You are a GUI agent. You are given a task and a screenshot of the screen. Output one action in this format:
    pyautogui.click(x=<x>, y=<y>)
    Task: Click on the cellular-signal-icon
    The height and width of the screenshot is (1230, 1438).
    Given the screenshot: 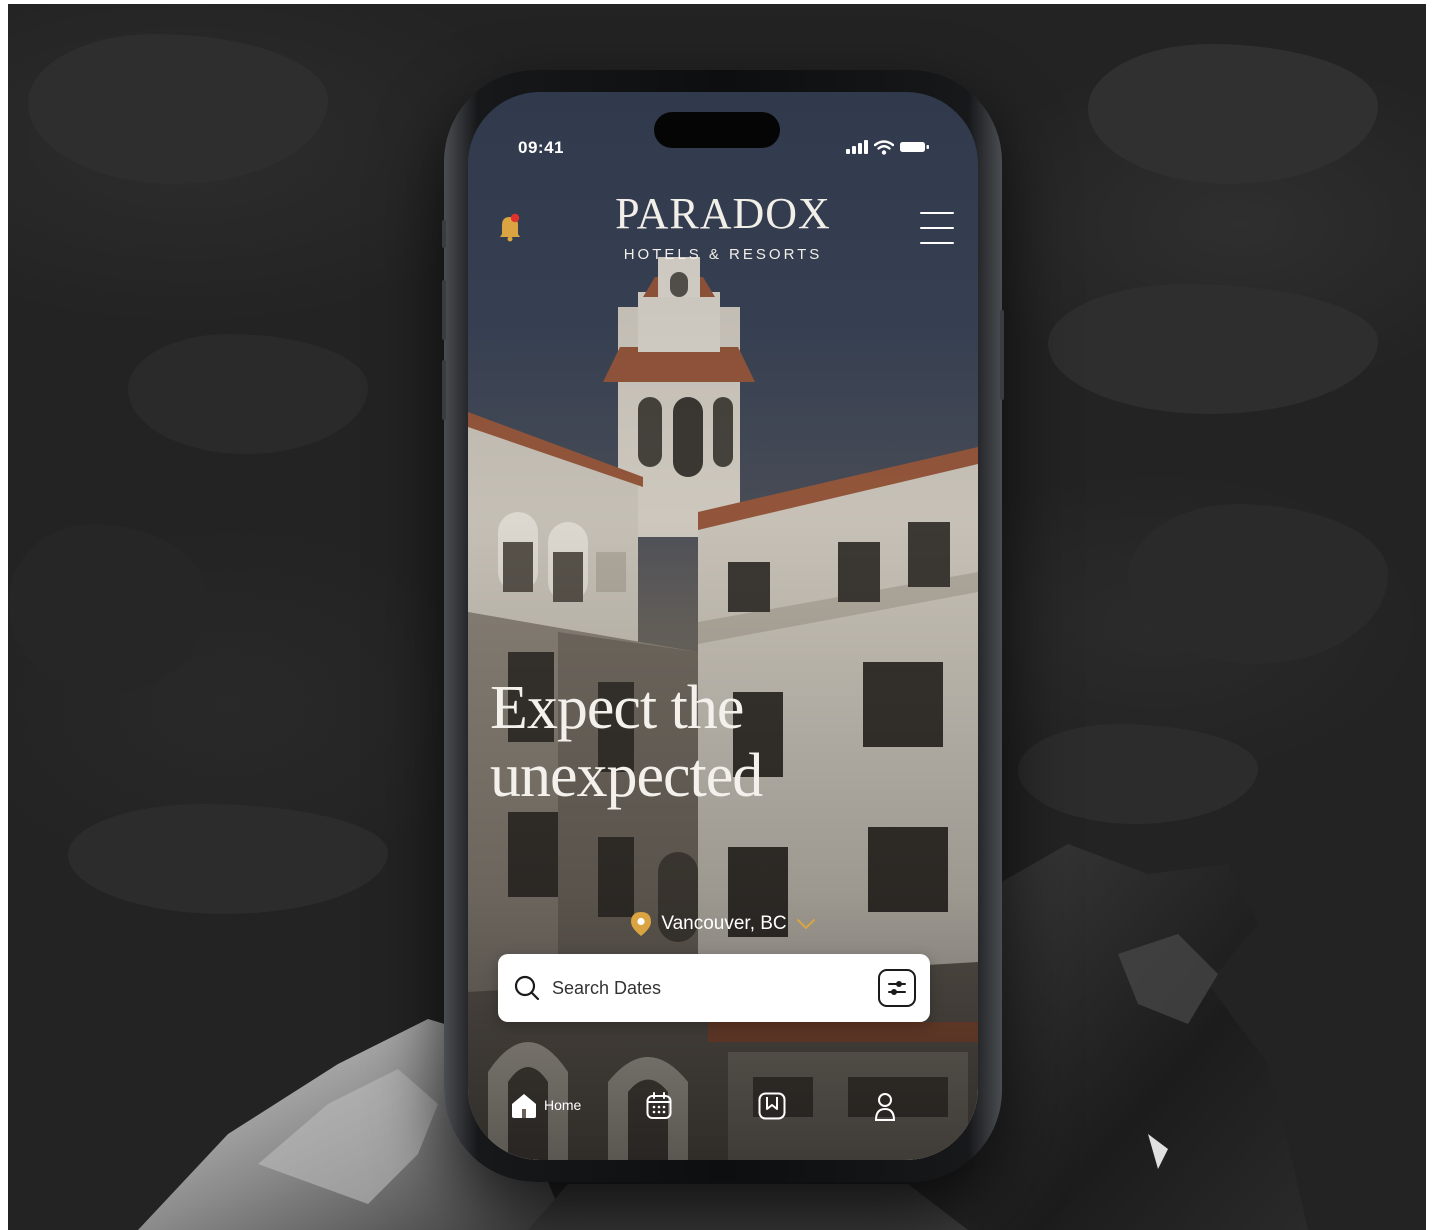 What is the action you would take?
    pyautogui.click(x=857, y=147)
    